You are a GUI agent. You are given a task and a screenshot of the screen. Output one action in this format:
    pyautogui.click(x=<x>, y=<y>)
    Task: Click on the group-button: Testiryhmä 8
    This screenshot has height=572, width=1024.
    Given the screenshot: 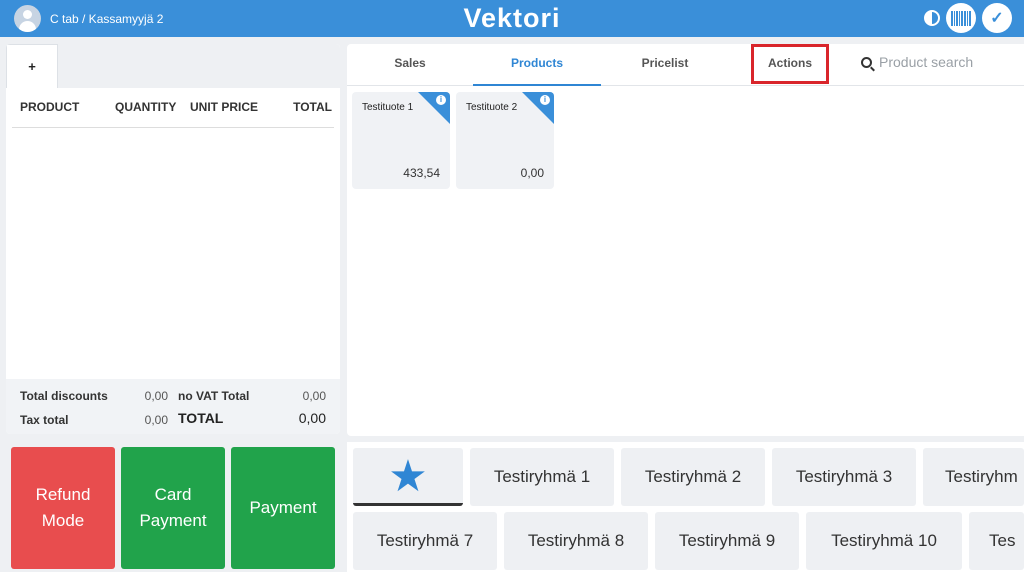 What is the action you would take?
    pyautogui.click(x=576, y=541)
    